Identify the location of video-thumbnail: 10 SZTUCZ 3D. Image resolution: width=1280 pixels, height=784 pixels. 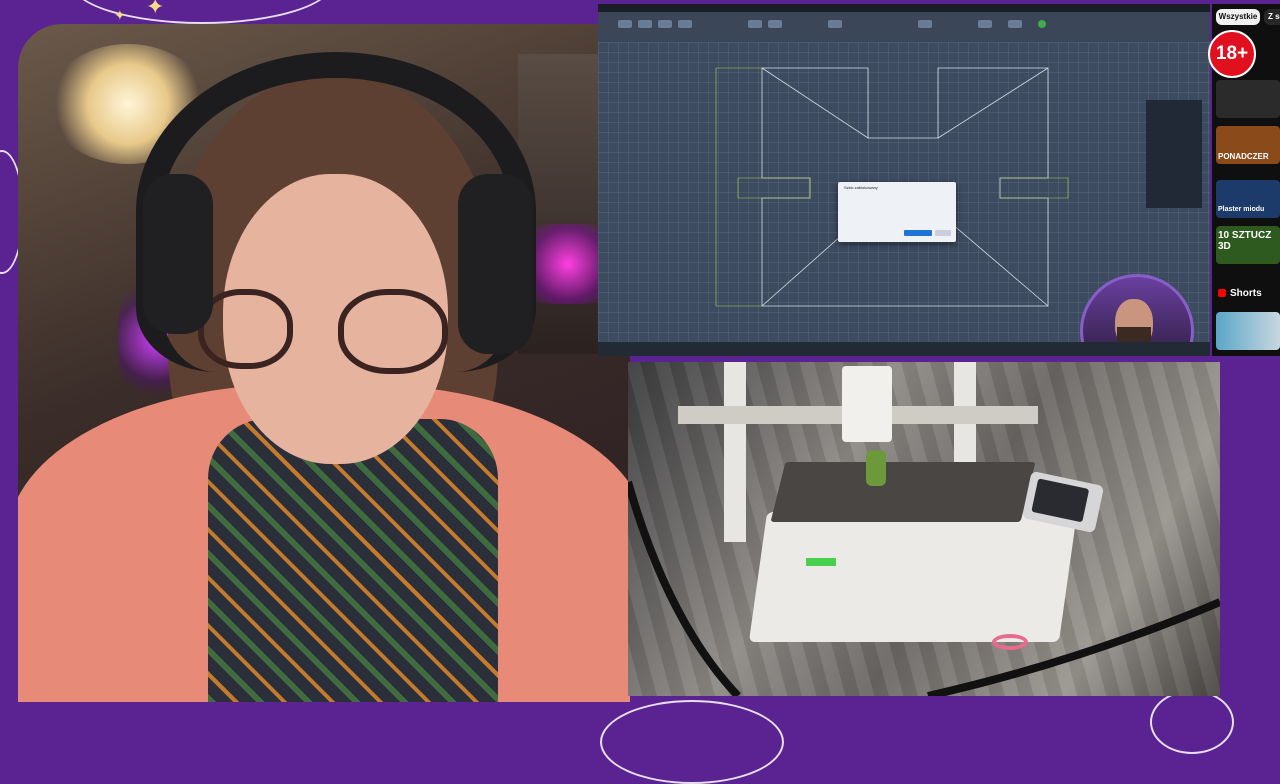
(1248, 245).